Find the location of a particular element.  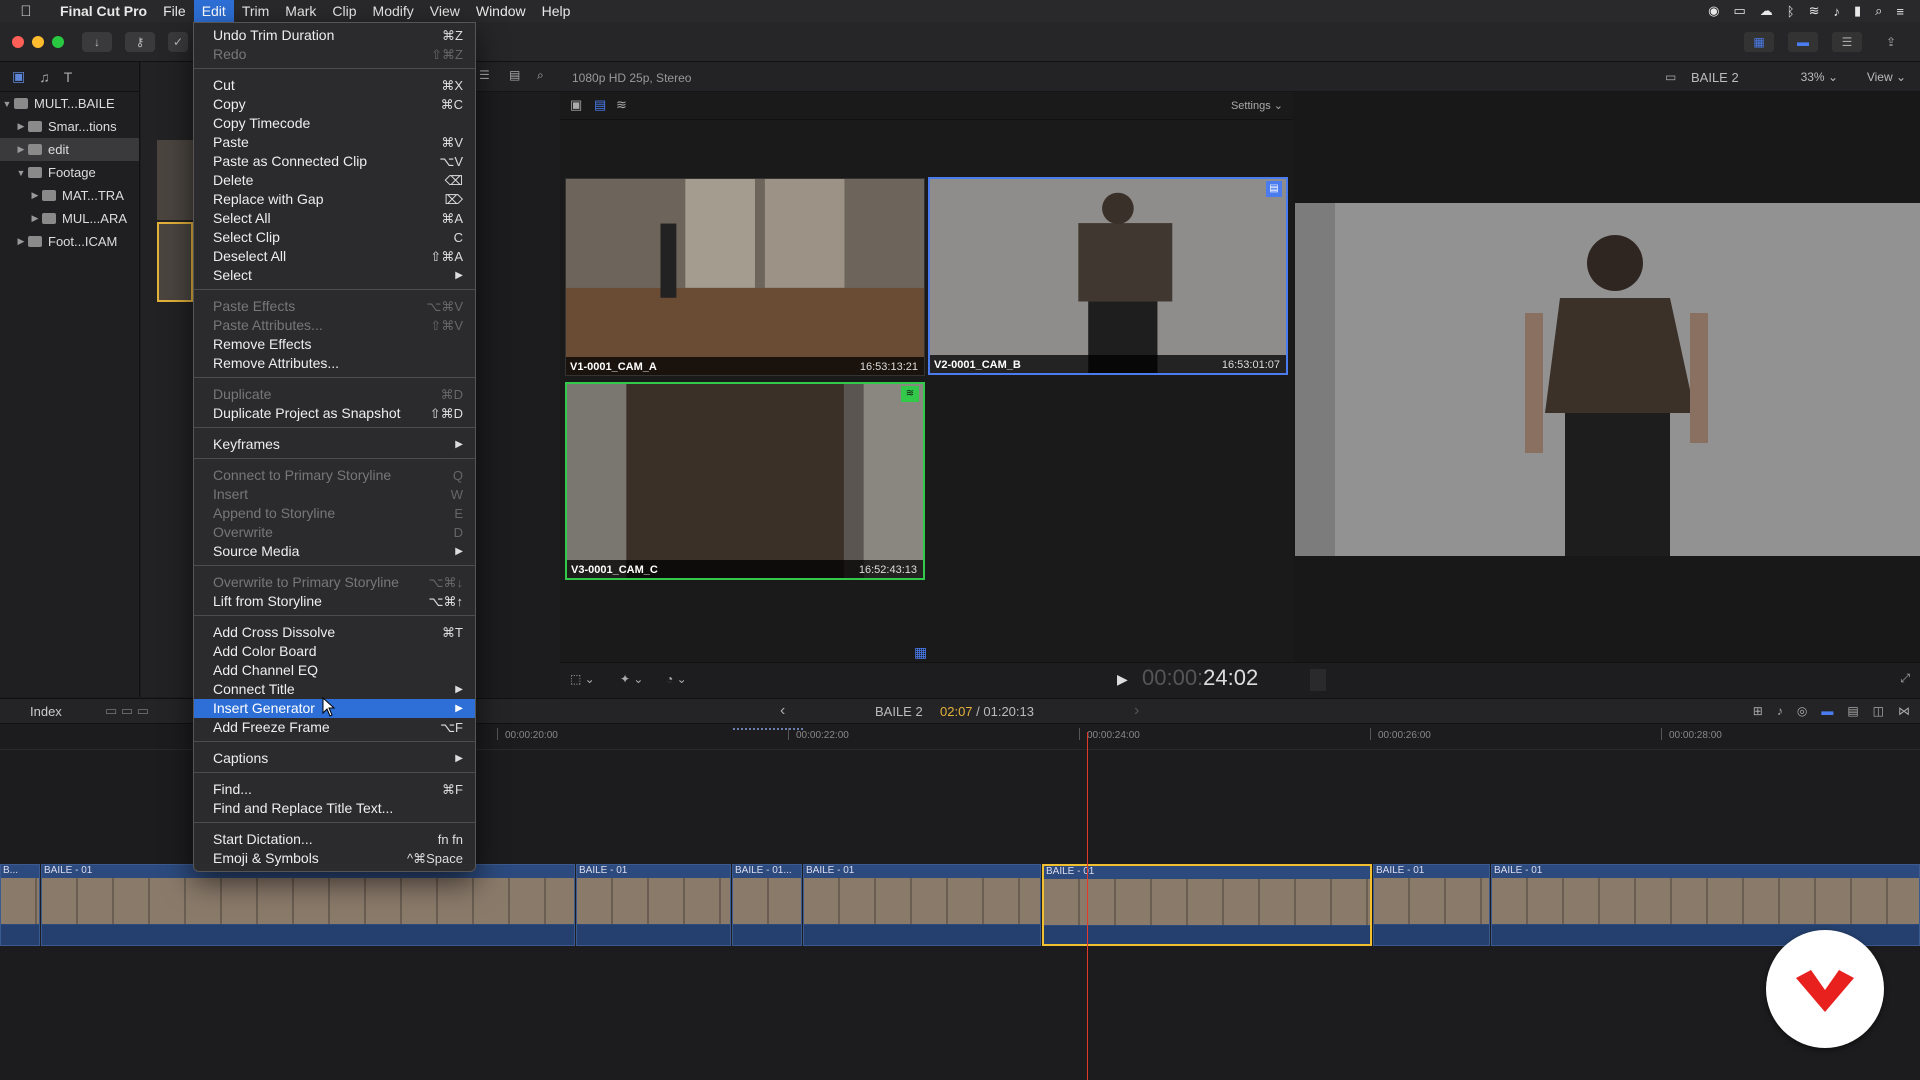

sidebar-item-edit: ▶ edit is located at coordinates (69, 149).